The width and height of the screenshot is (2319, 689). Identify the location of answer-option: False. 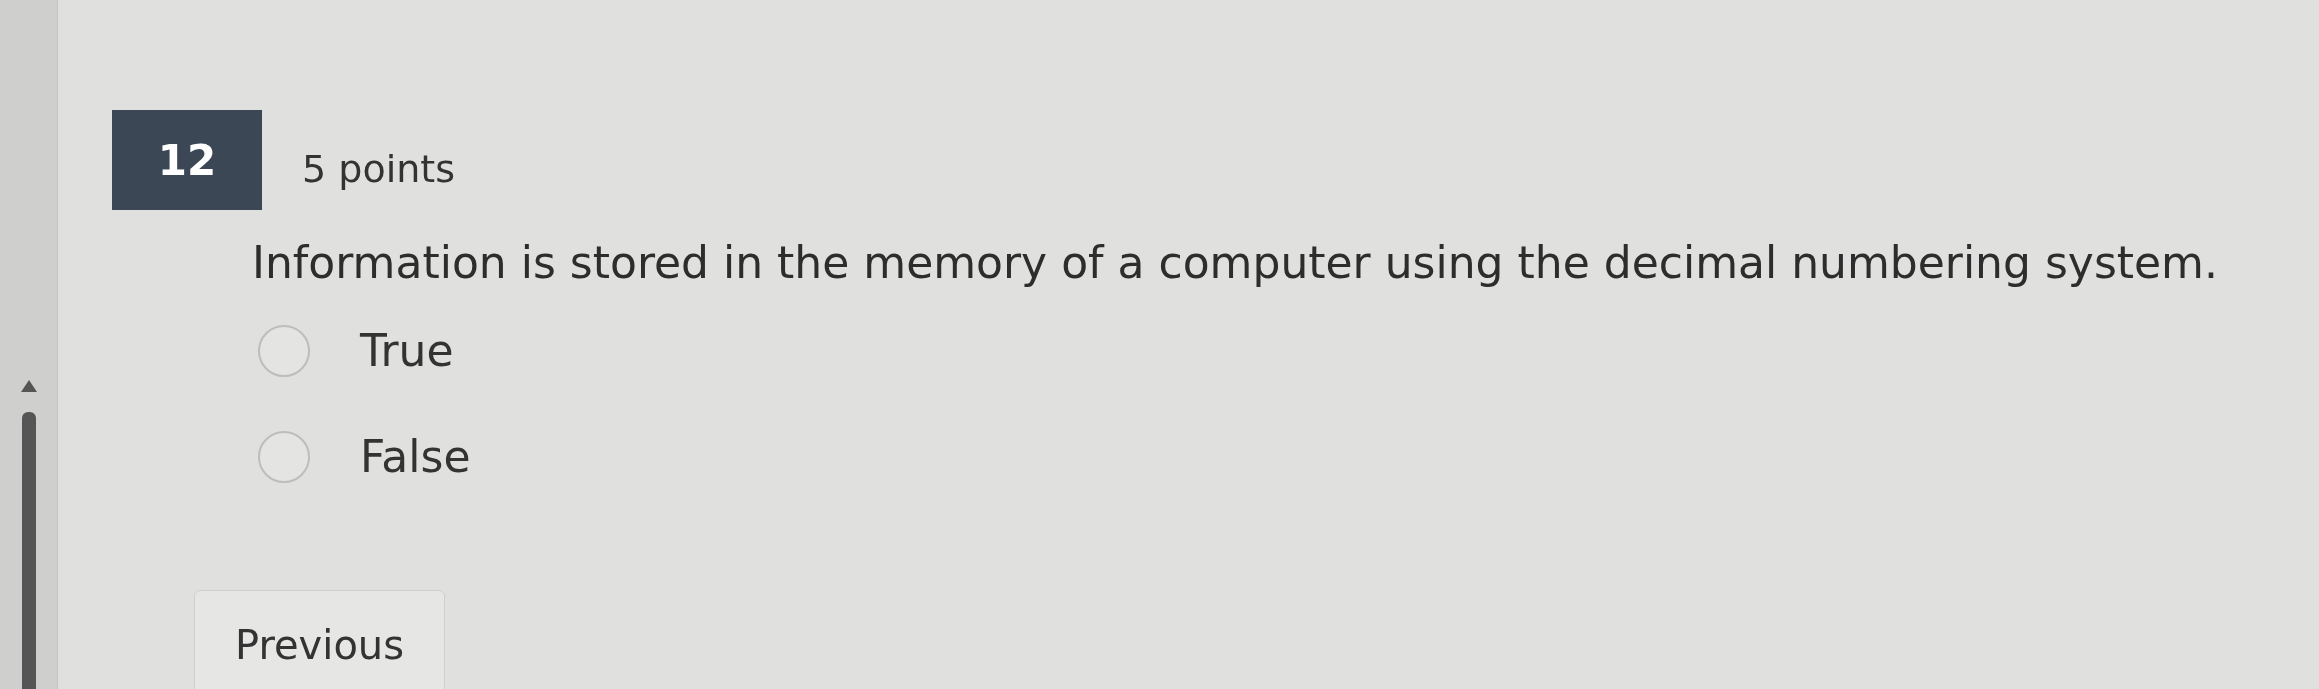
(1288, 457).